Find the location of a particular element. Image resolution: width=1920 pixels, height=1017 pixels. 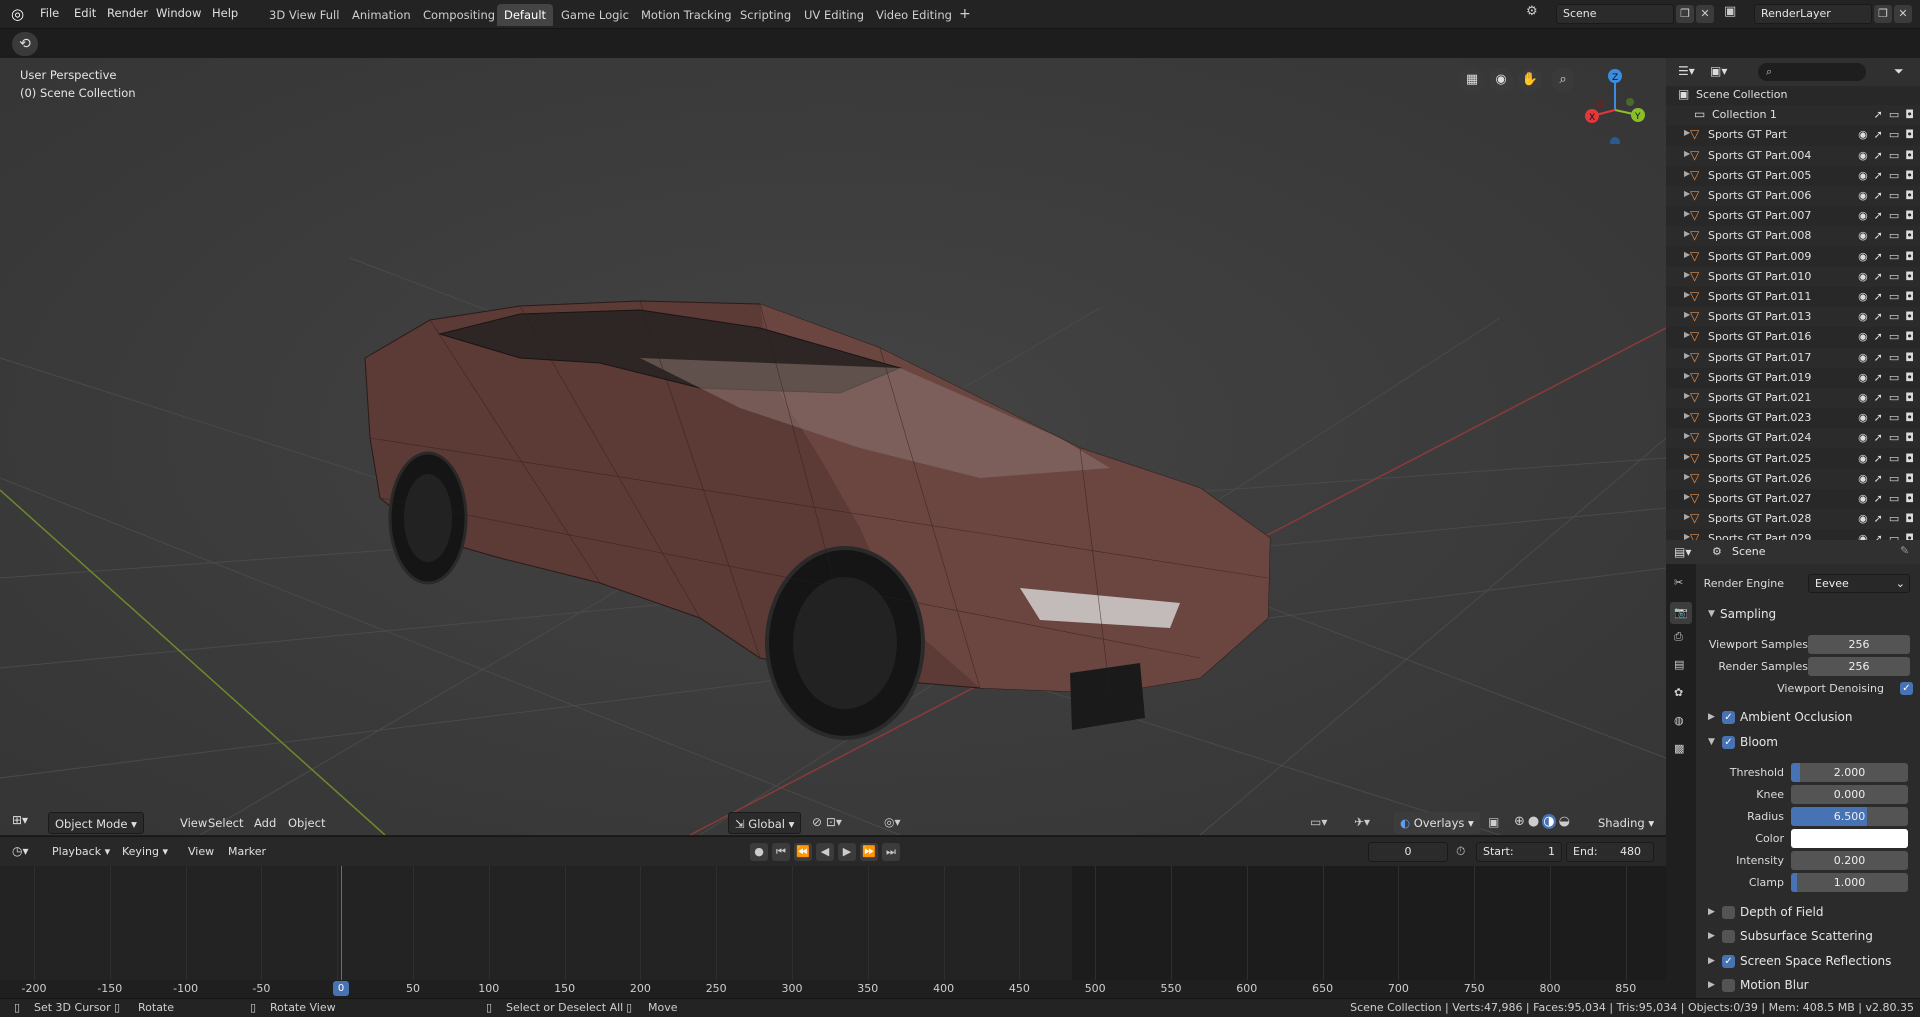

menu-help: Help is located at coordinates (225, 13).